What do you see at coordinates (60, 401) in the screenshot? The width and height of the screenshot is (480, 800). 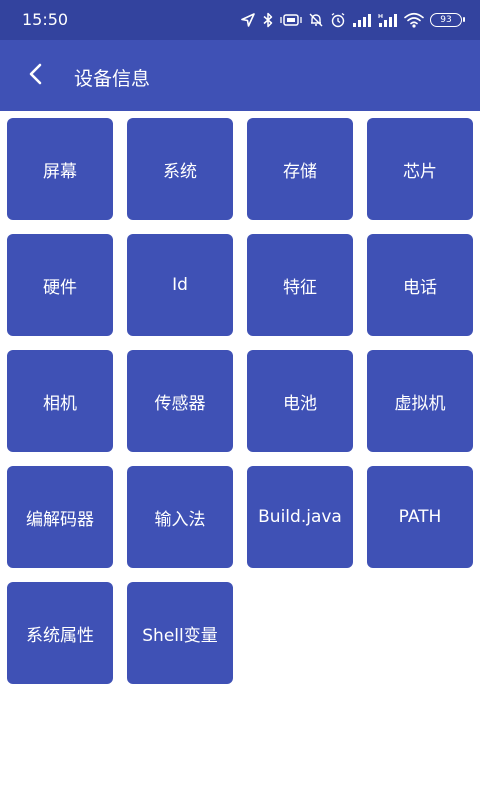 I see `tile-camera: 相机` at bounding box center [60, 401].